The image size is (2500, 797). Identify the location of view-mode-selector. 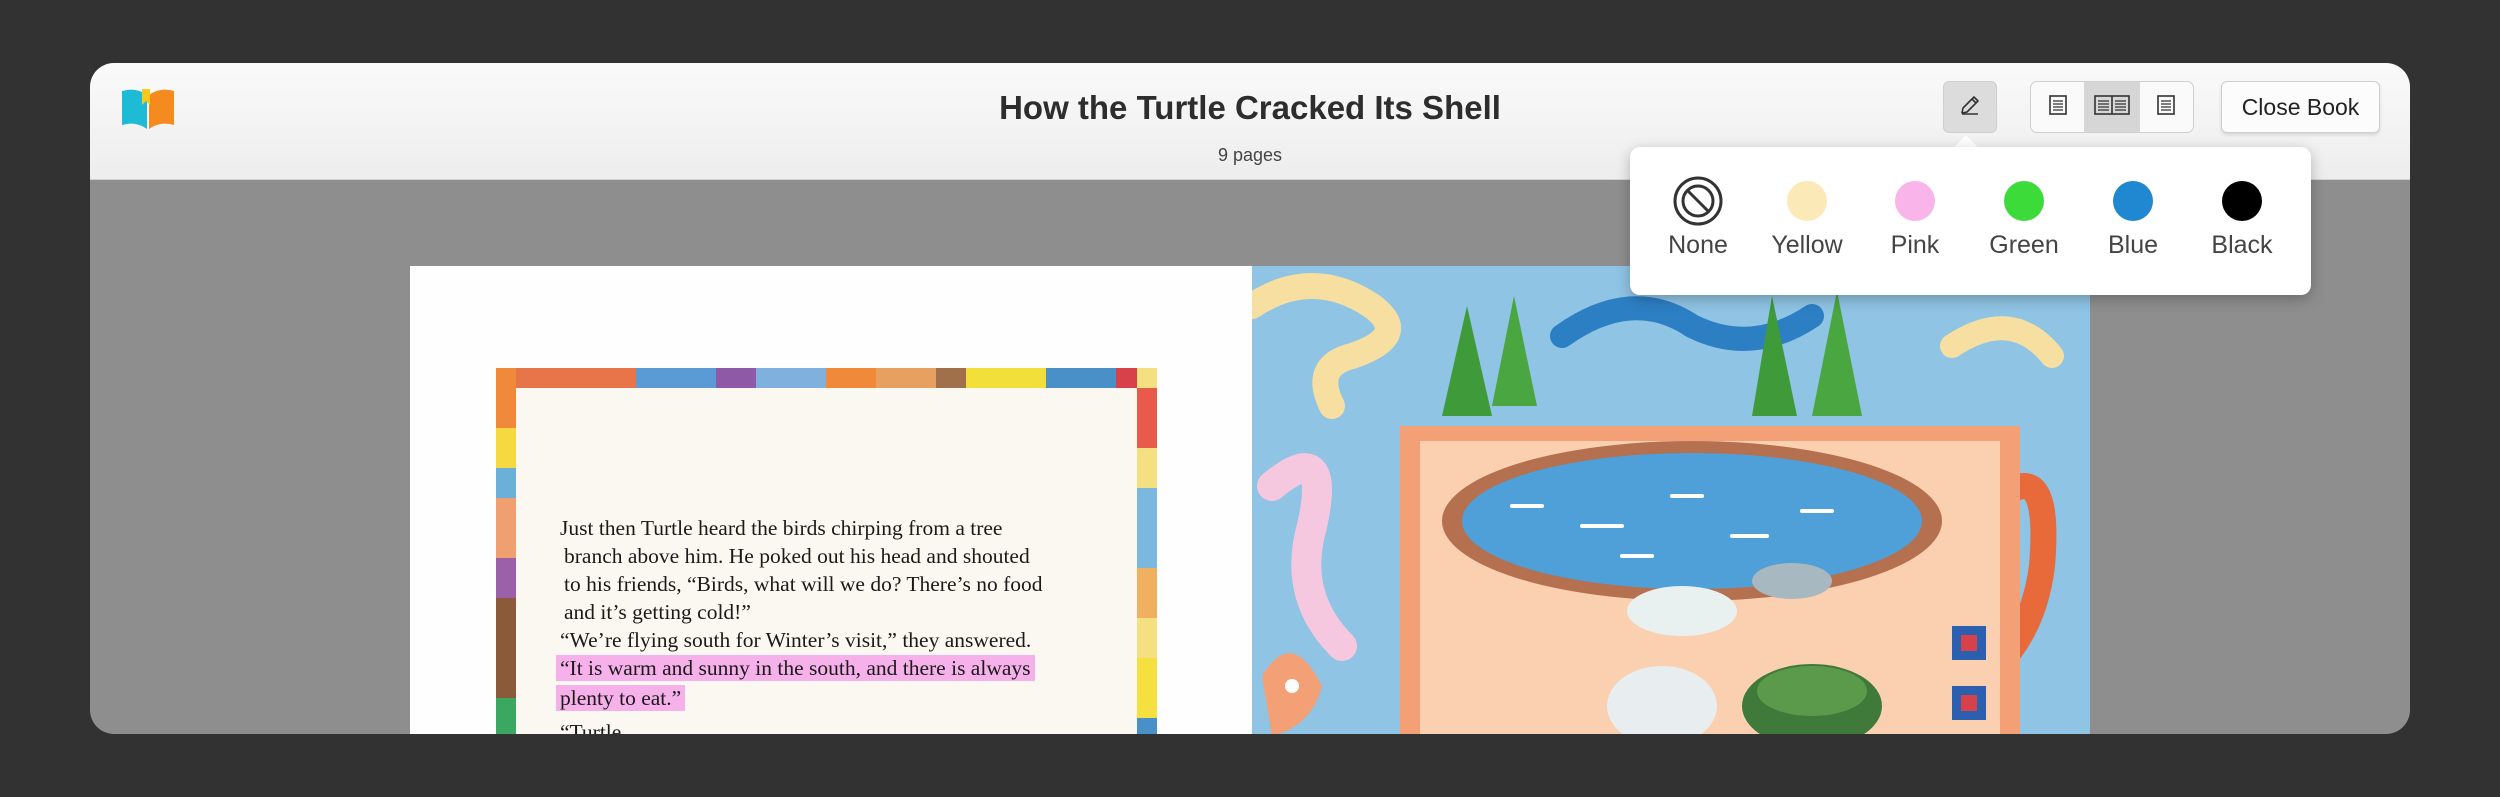
(2112, 107).